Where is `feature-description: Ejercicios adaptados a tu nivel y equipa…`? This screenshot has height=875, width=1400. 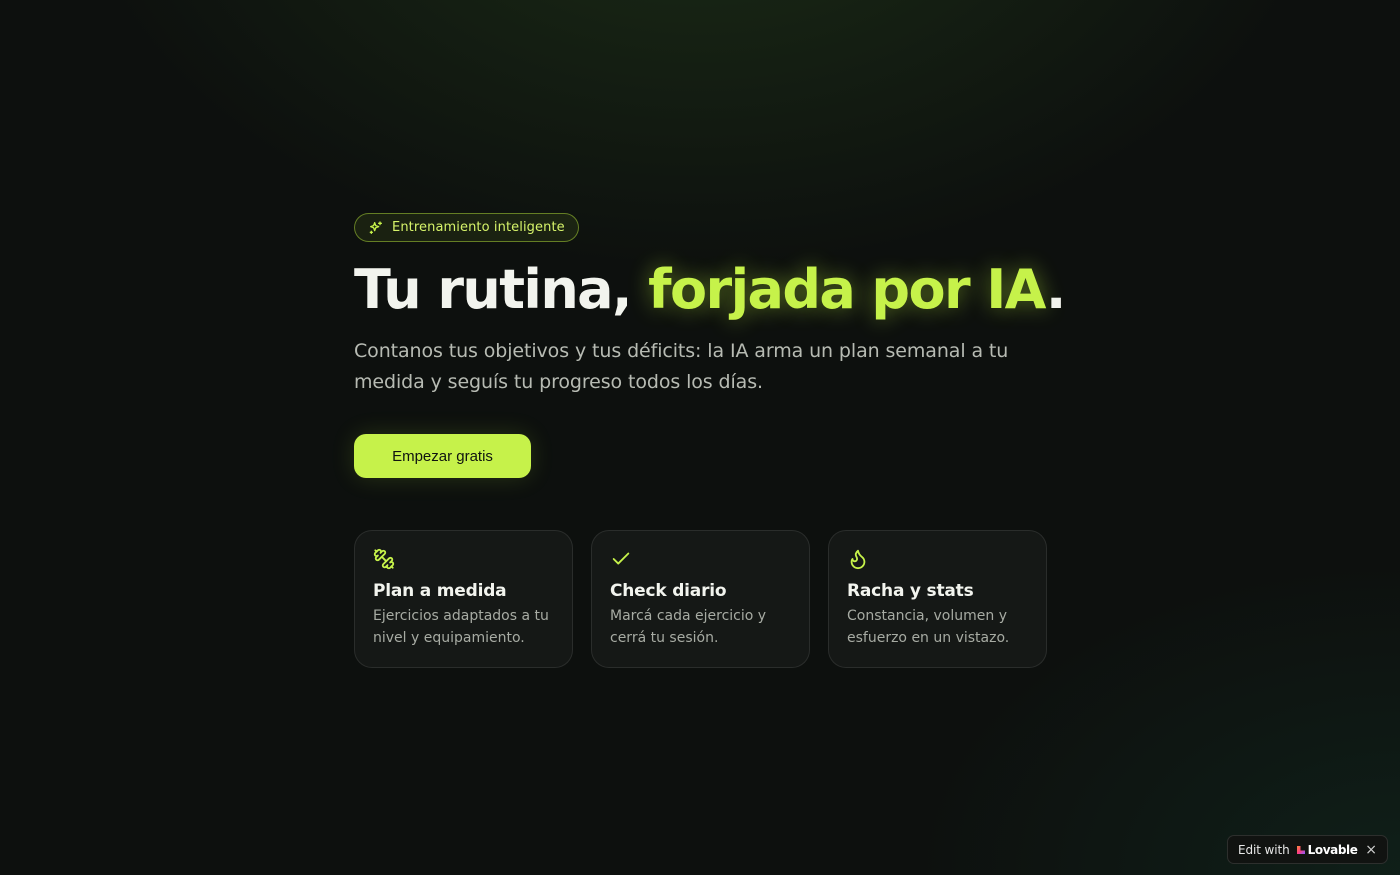
feature-description: Ejercicios adaptados a tu nivel y equipa… is located at coordinates (461, 627).